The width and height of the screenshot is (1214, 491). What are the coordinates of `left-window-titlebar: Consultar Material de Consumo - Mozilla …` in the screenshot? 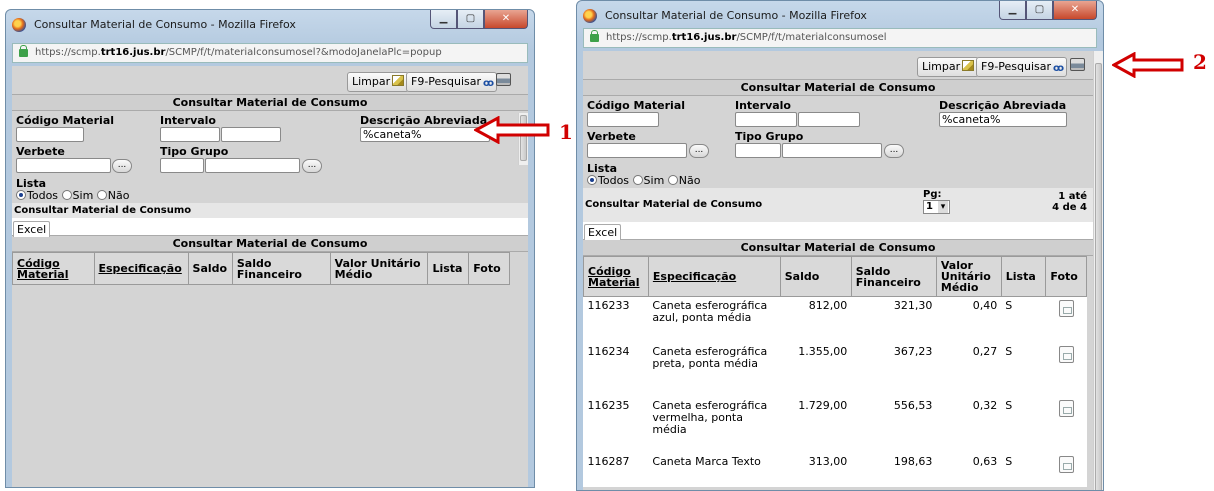 It's located at (270, 25).